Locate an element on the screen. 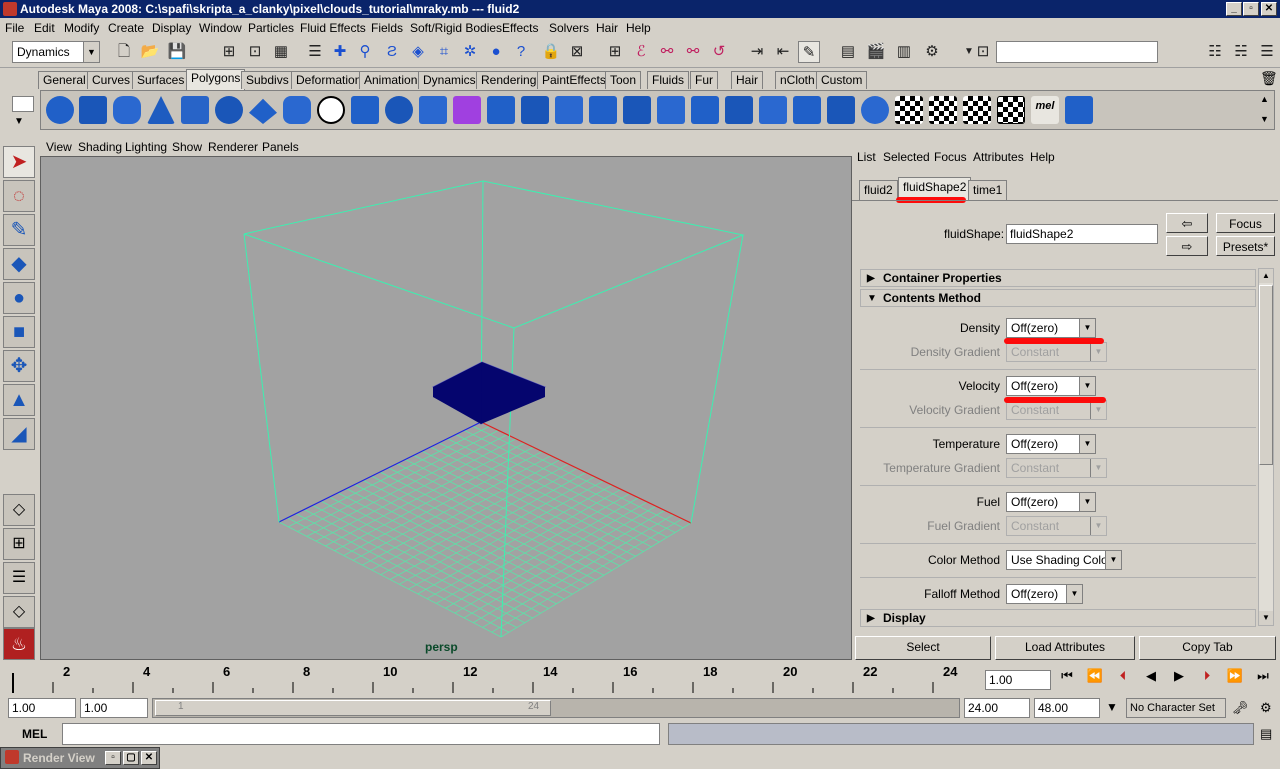 The width and height of the screenshot is (1280, 769). ipr-icon: ↺ is located at coordinates (719, 52).